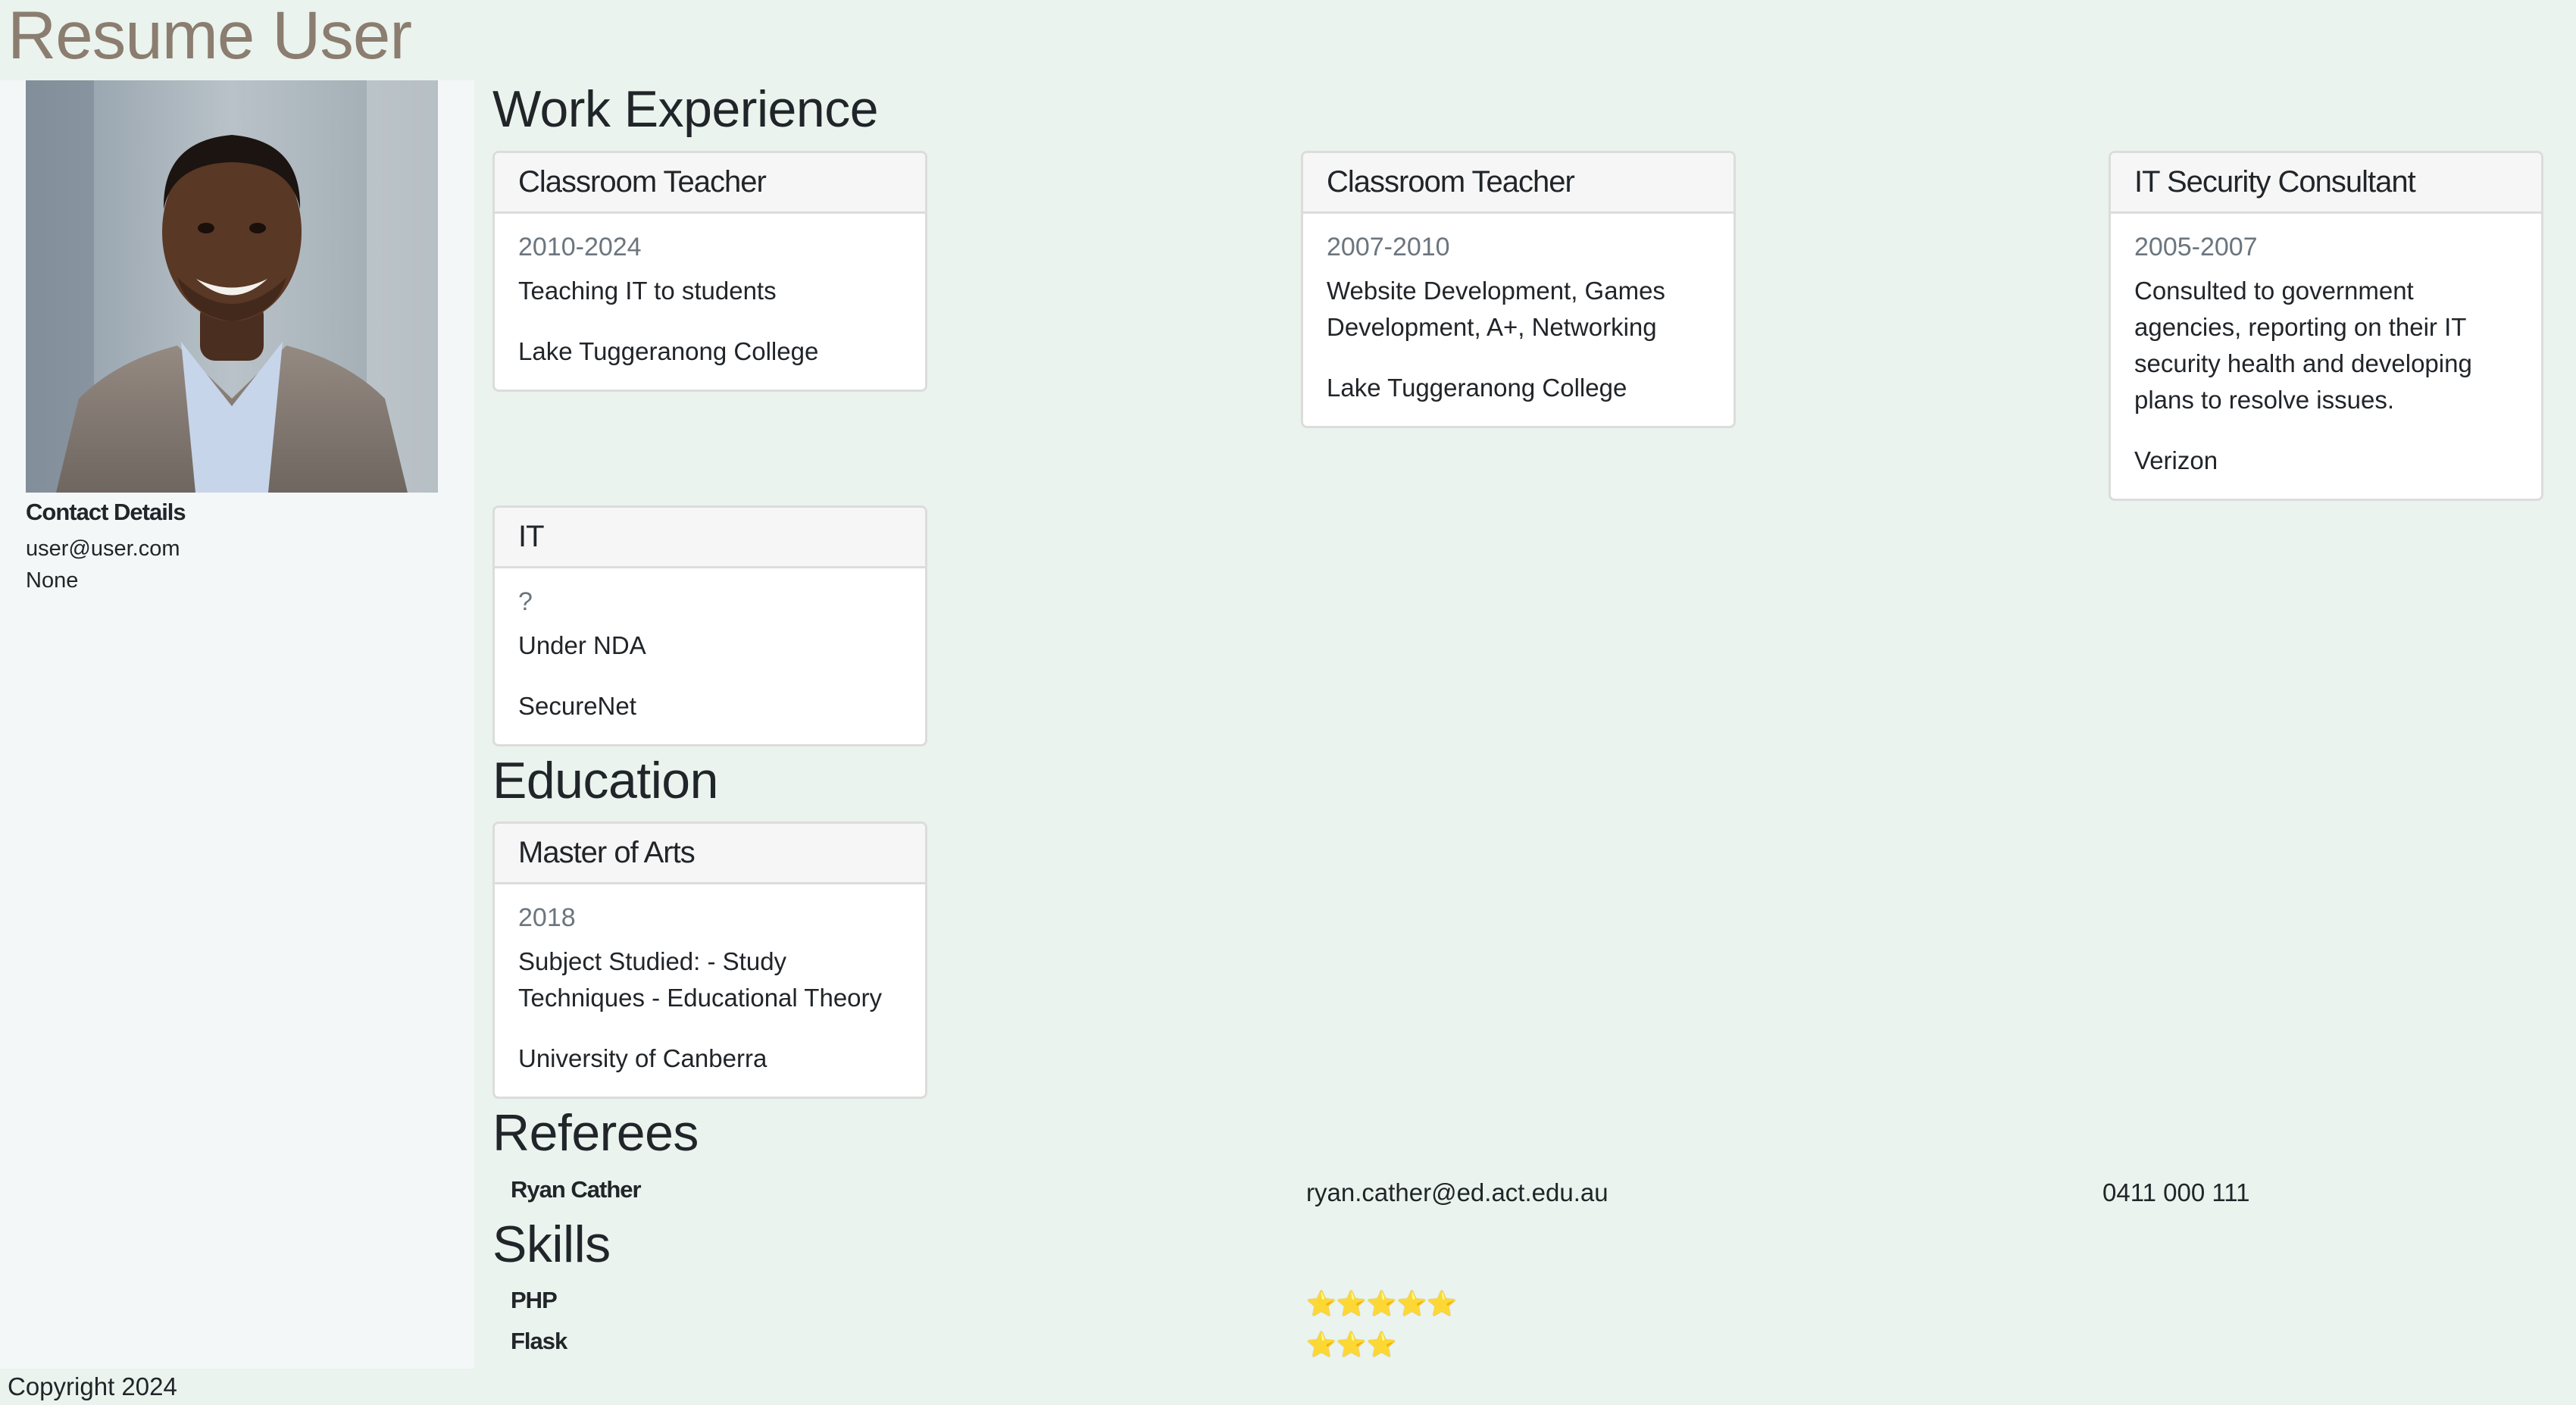 The width and height of the screenshot is (2576, 1405). I want to click on work-card: IT ? Under NDA SecureNet, so click(710, 625).